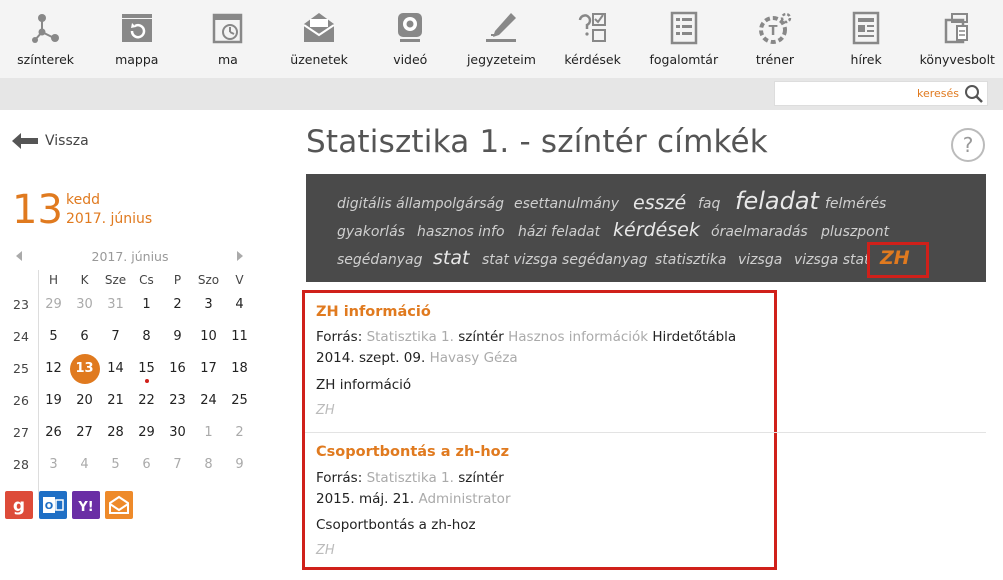  What do you see at coordinates (177, 368) in the screenshot?
I see `calendar-day: 16` at bounding box center [177, 368].